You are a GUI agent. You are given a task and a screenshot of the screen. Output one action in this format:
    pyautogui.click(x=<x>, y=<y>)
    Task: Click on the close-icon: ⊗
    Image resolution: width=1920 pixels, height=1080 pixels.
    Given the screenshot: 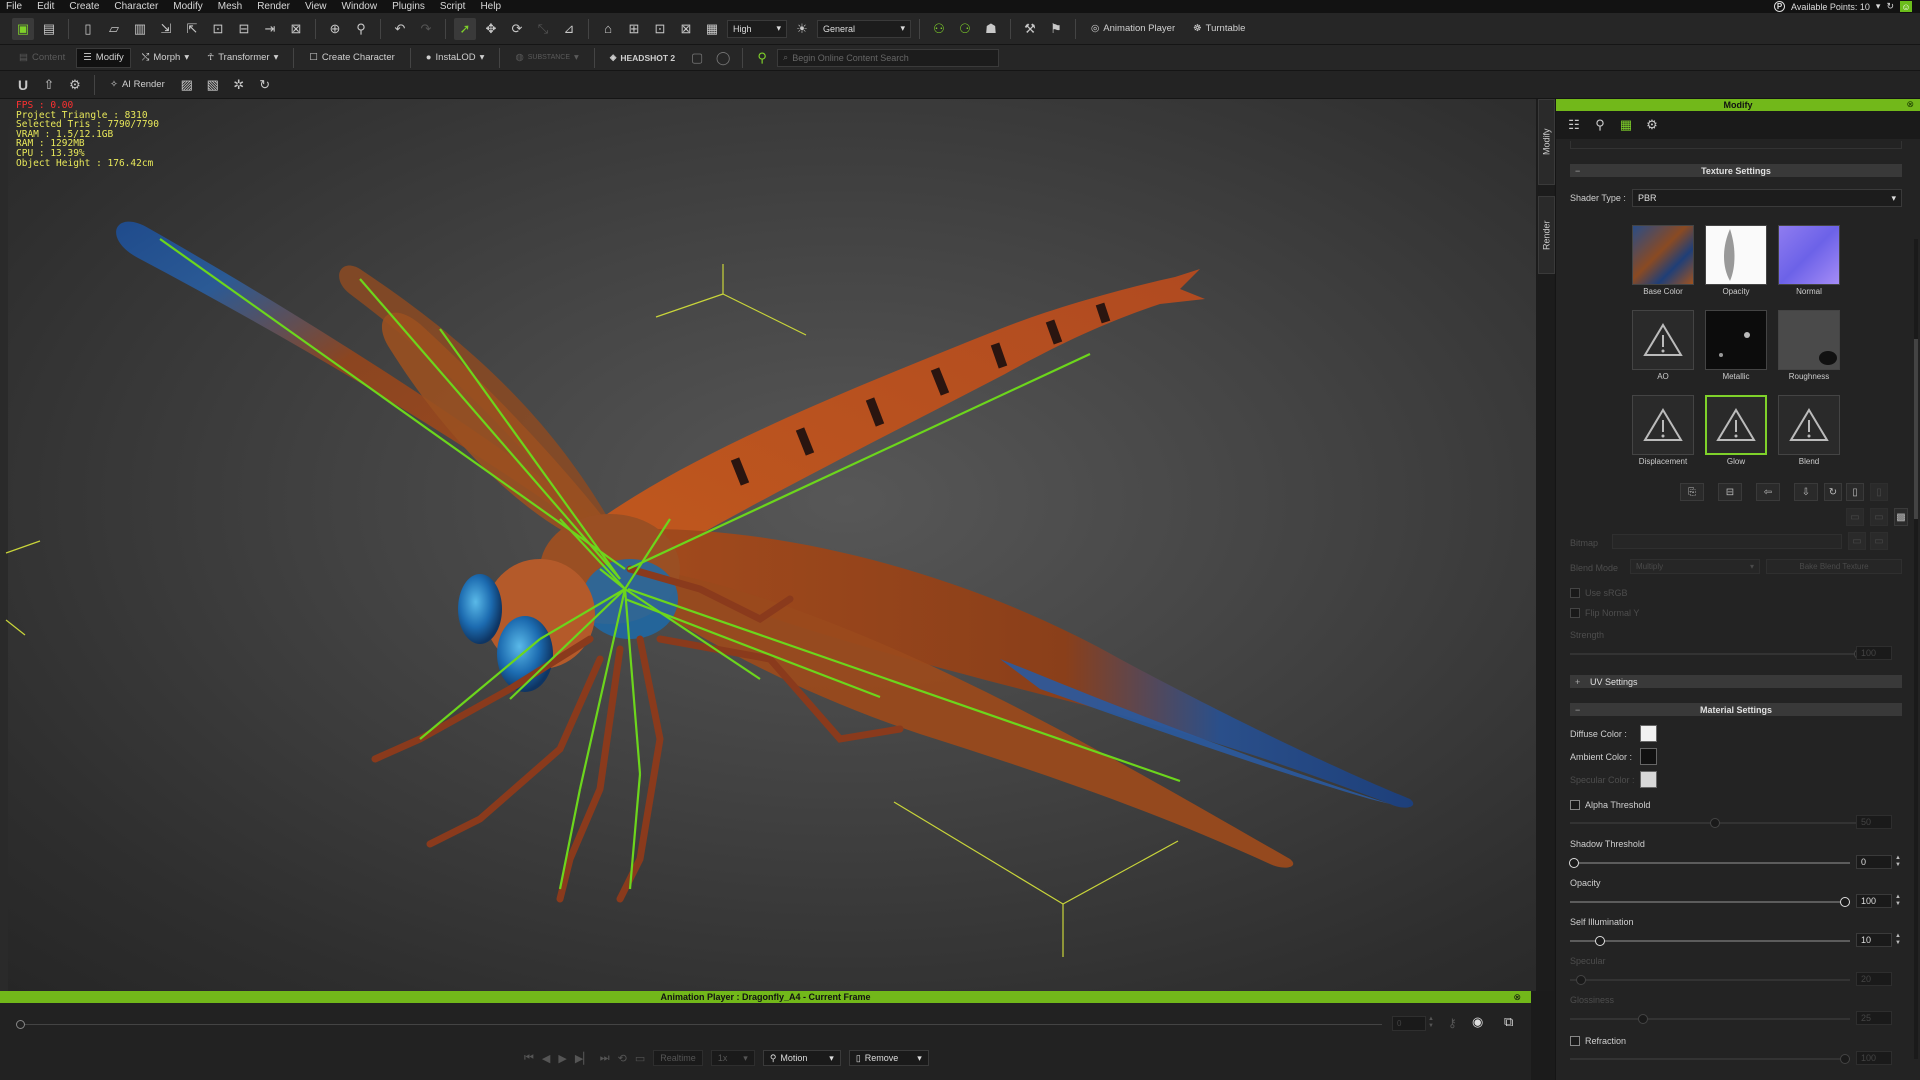 What is the action you would take?
    pyautogui.click(x=1517, y=997)
    